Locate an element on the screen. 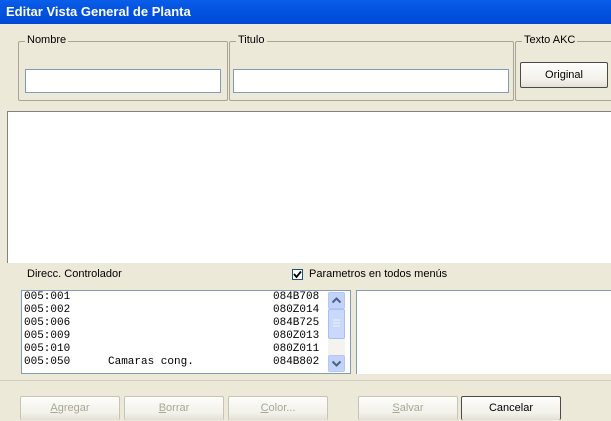  nombre-input is located at coordinates (123, 81).